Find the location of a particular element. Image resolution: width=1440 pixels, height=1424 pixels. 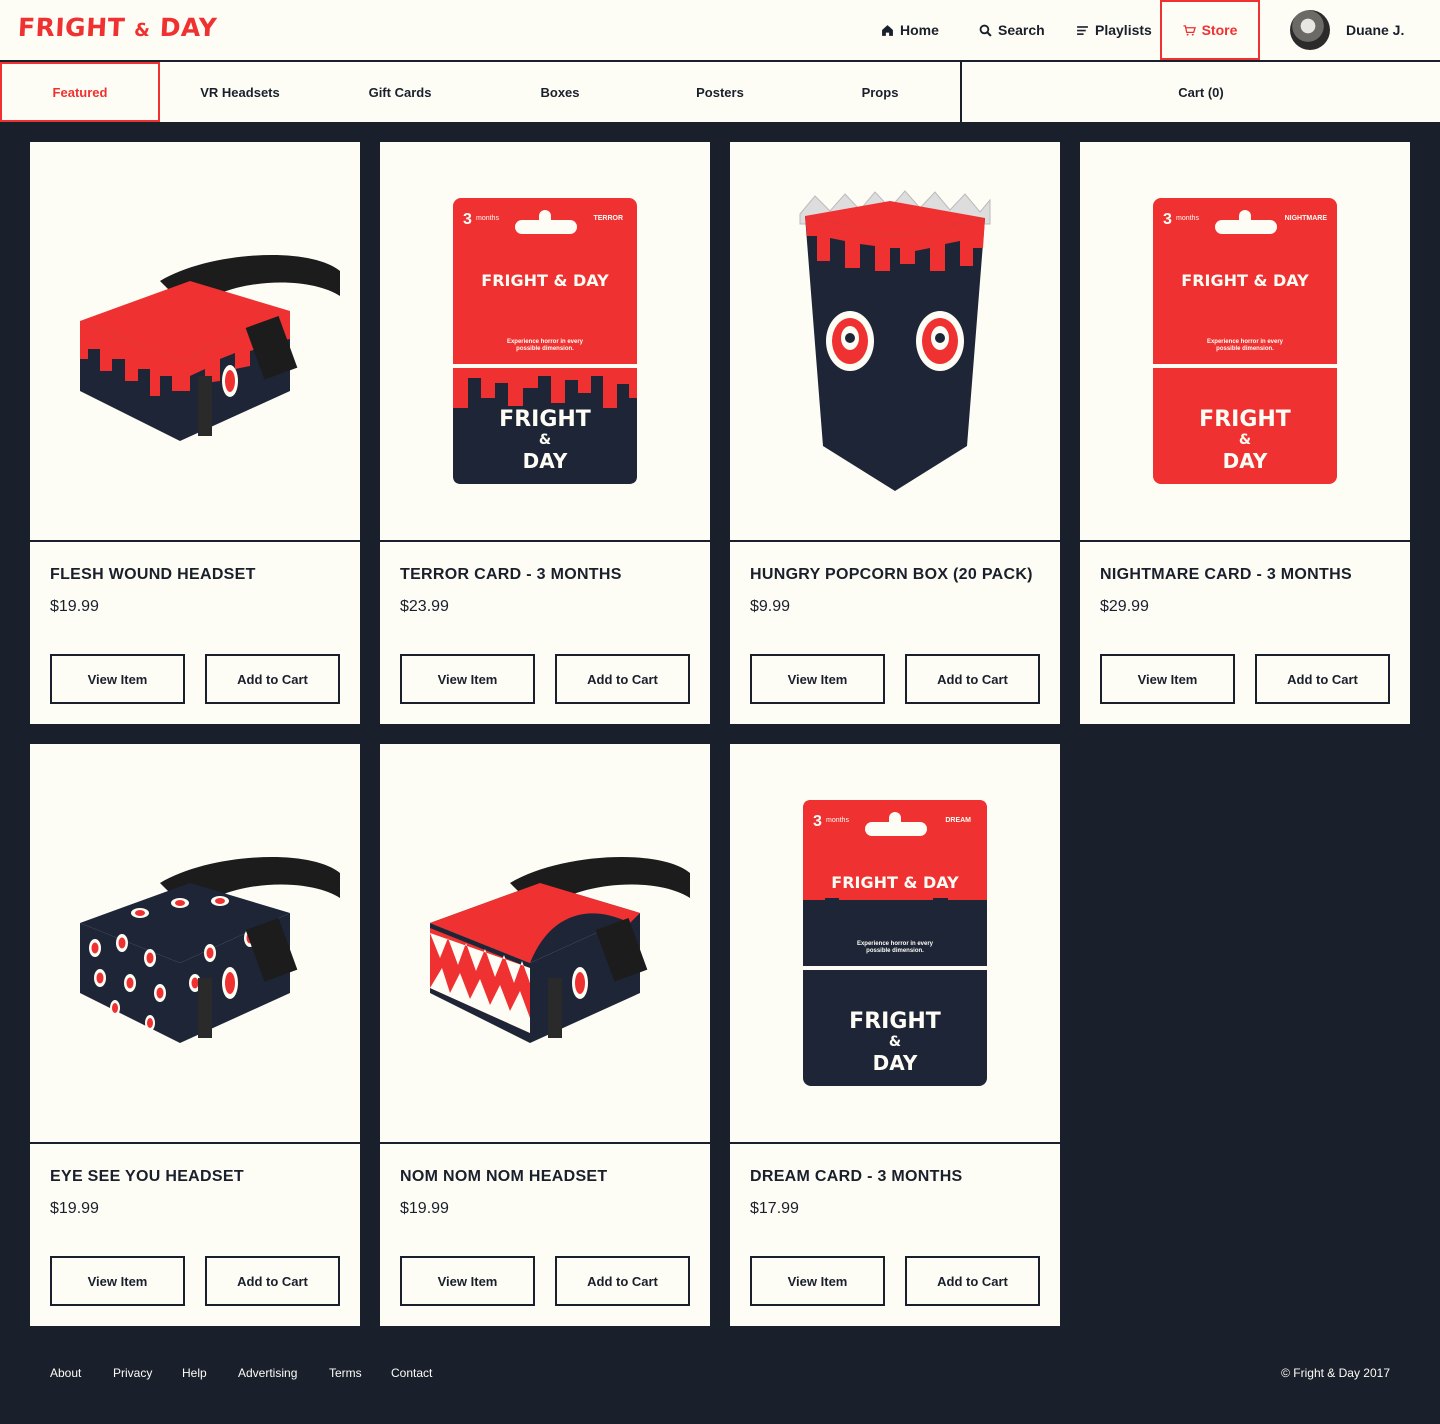

nav-home-label: Home is located at coordinates (919, 30).